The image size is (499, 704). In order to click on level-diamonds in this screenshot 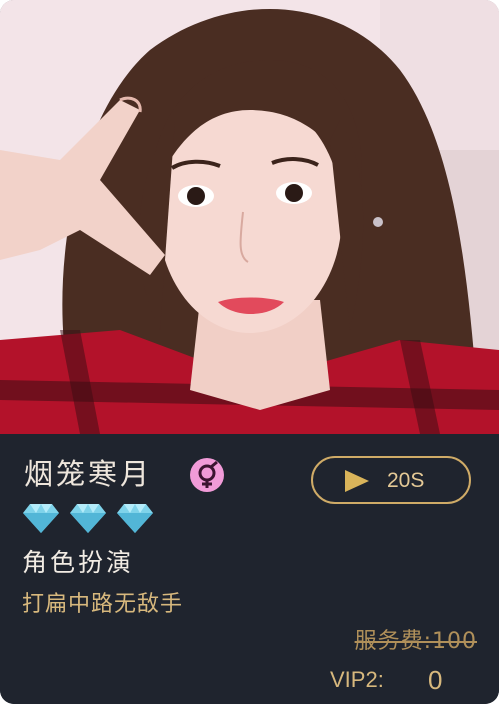, I will do `click(92, 519)`.